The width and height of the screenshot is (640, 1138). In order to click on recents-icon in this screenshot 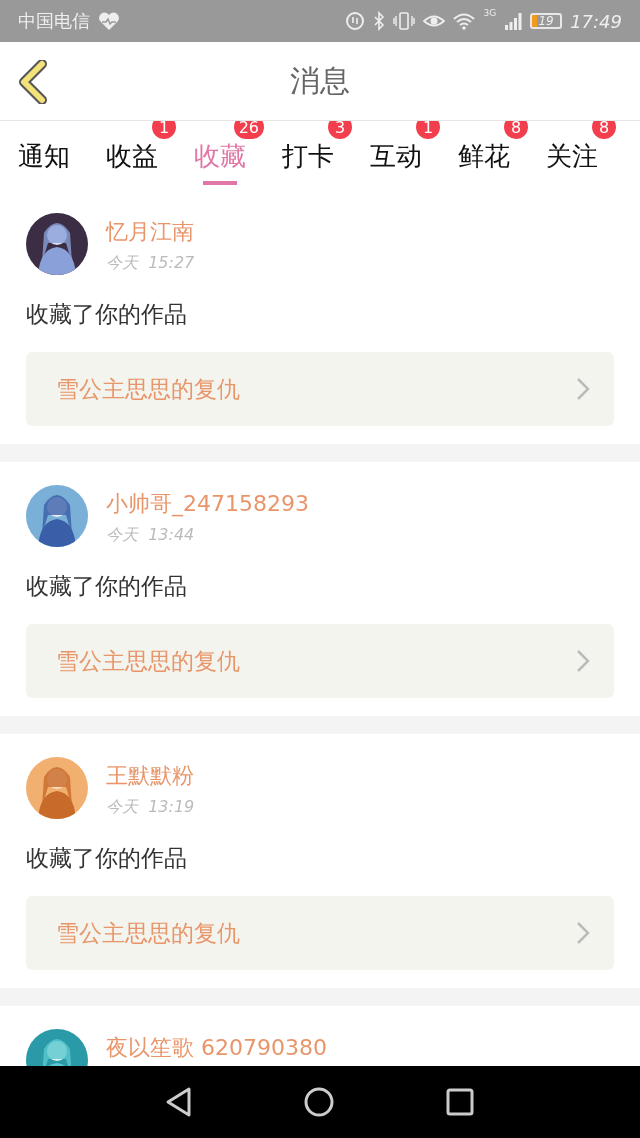, I will do `click(460, 1102)`.